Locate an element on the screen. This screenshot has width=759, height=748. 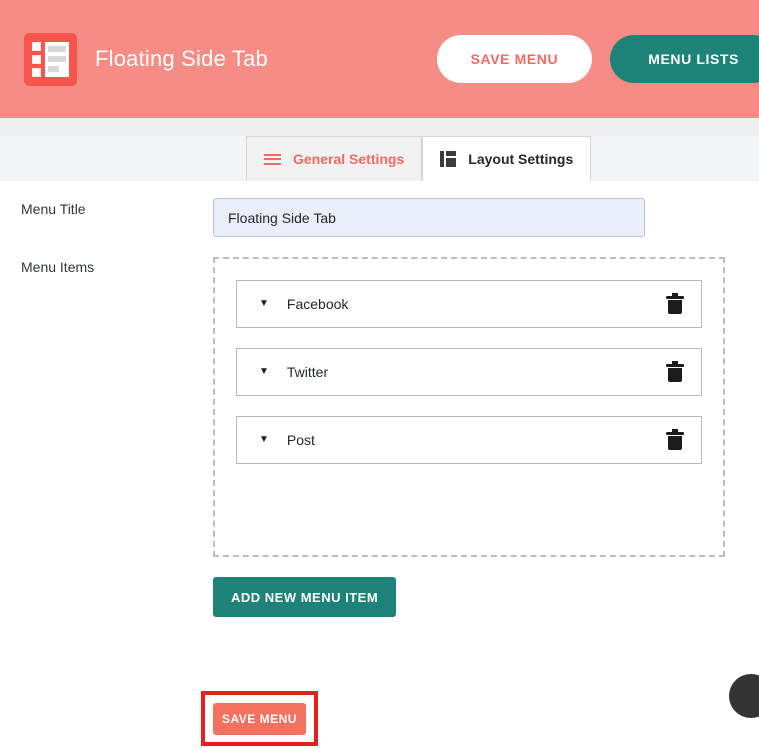
layout-columns-icon is located at coordinates (448, 159).